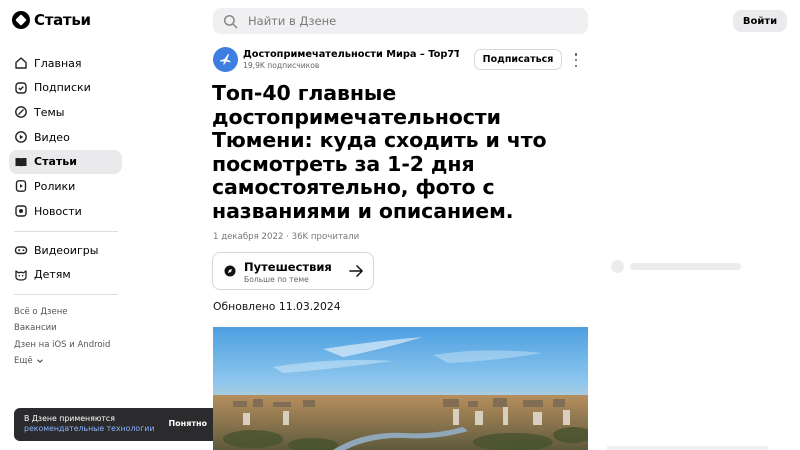 The width and height of the screenshot is (800, 450). I want to click on sidebar-item-label: Ролики, so click(55, 186).